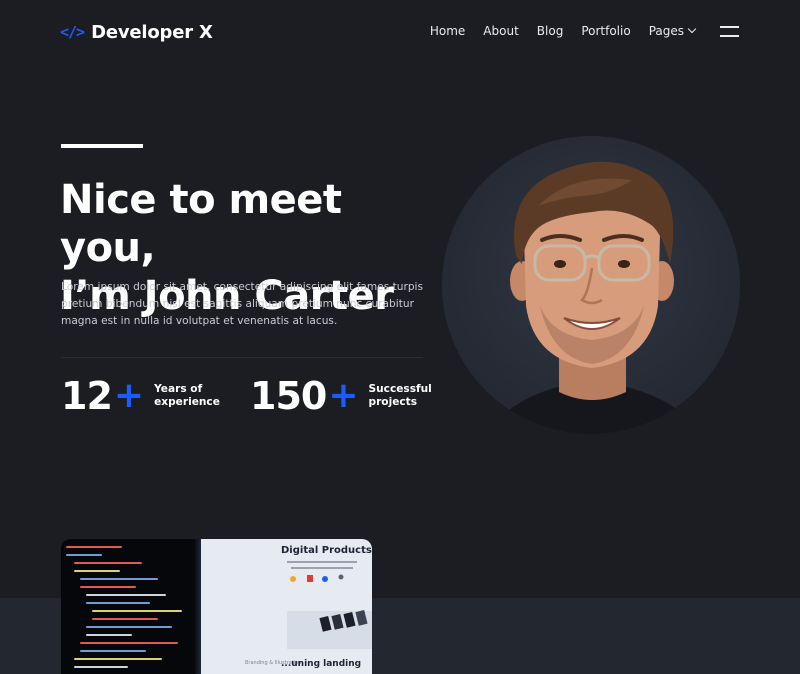  I want to click on project-card-subtitle: ...uning landing, so click(321, 664).